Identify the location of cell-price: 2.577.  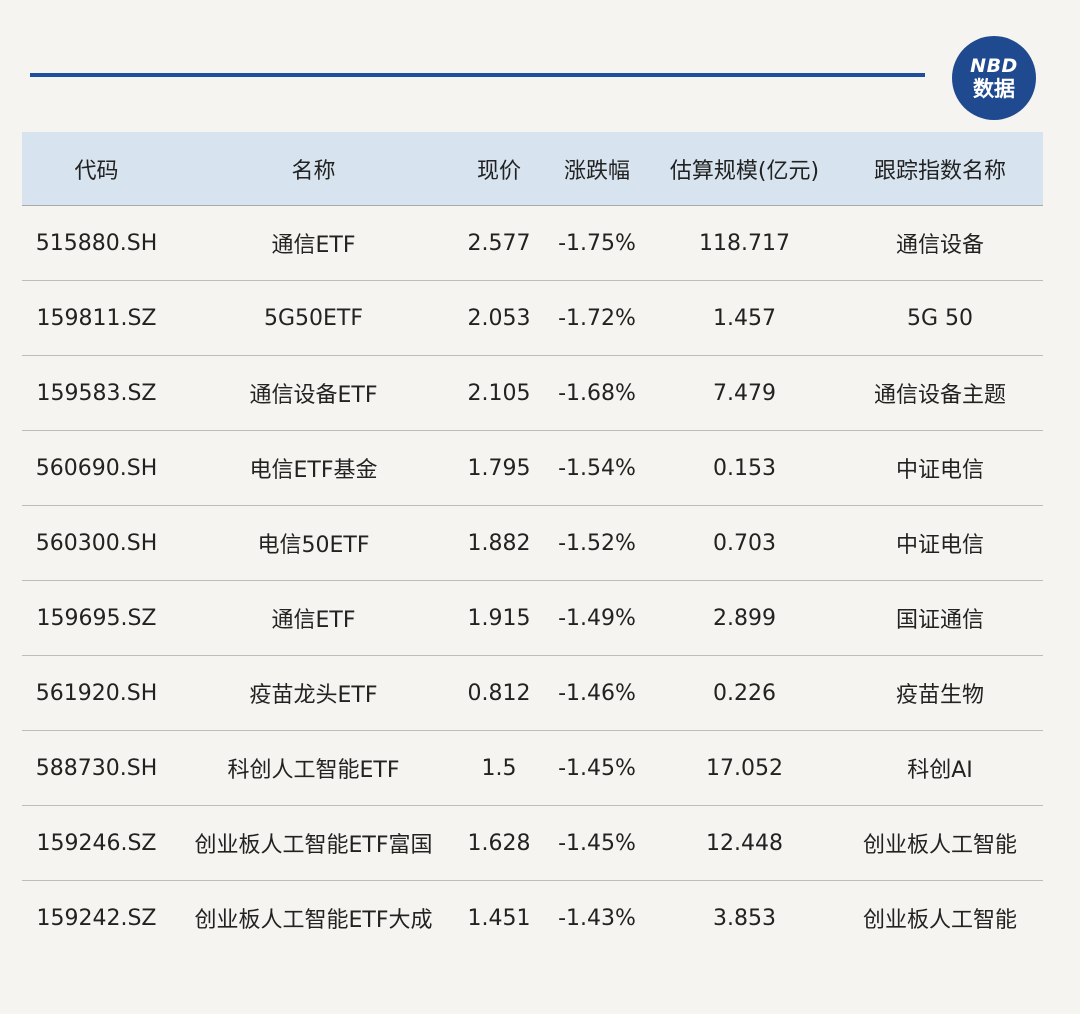
(499, 243).